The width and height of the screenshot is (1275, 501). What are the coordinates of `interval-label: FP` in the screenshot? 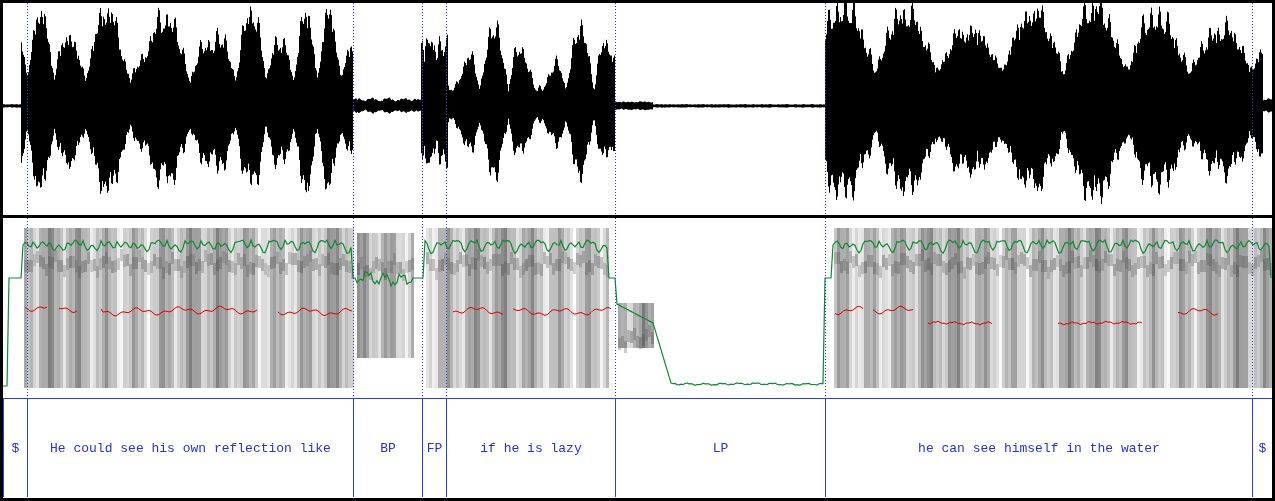 It's located at (434, 448).